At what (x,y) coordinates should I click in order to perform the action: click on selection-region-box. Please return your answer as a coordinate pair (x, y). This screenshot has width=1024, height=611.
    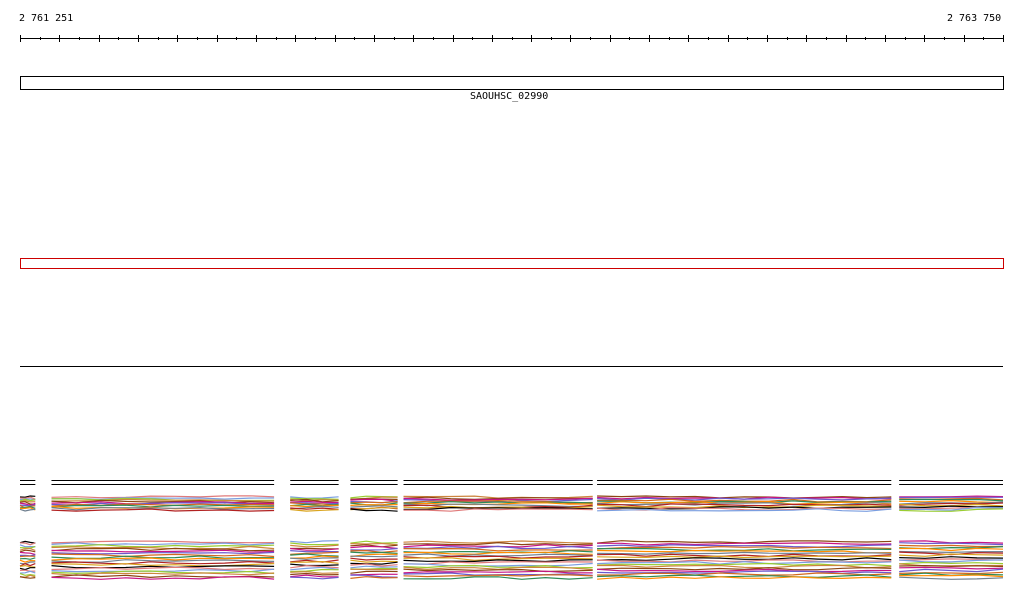
    Looking at the image, I should click on (512, 263).